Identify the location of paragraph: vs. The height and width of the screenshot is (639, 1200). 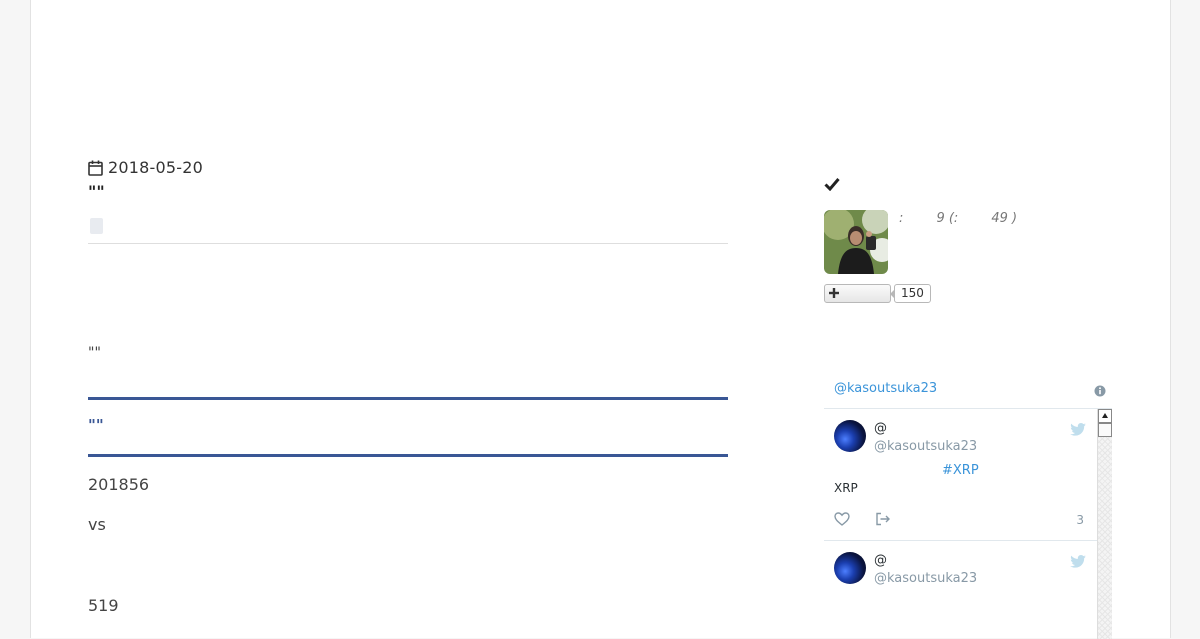
(97, 524).